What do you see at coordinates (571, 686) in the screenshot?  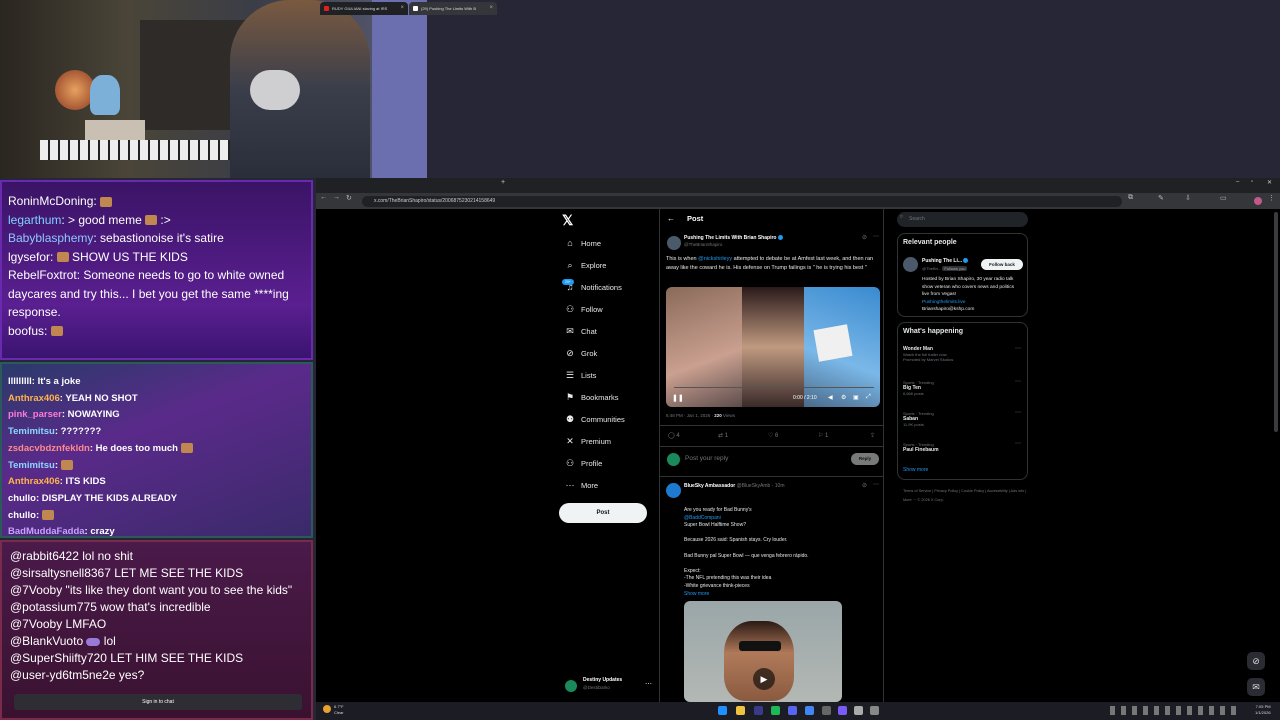 I see `account-avatar` at bounding box center [571, 686].